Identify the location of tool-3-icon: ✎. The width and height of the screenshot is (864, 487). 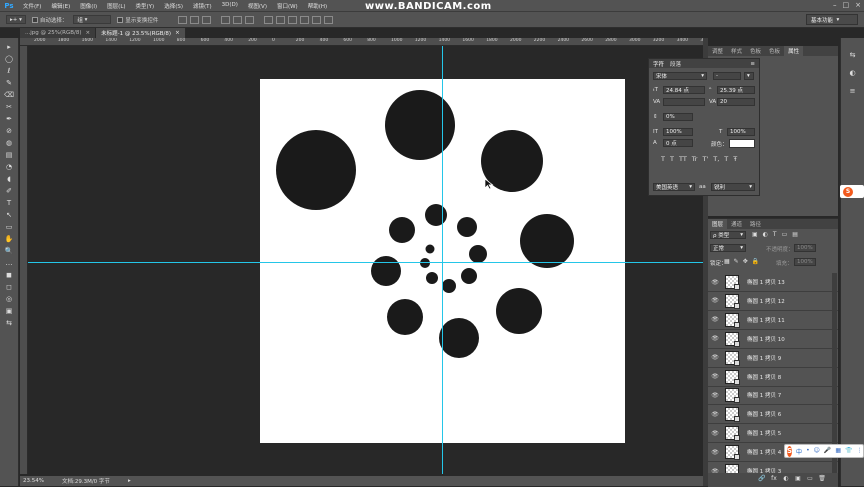
(9, 82).